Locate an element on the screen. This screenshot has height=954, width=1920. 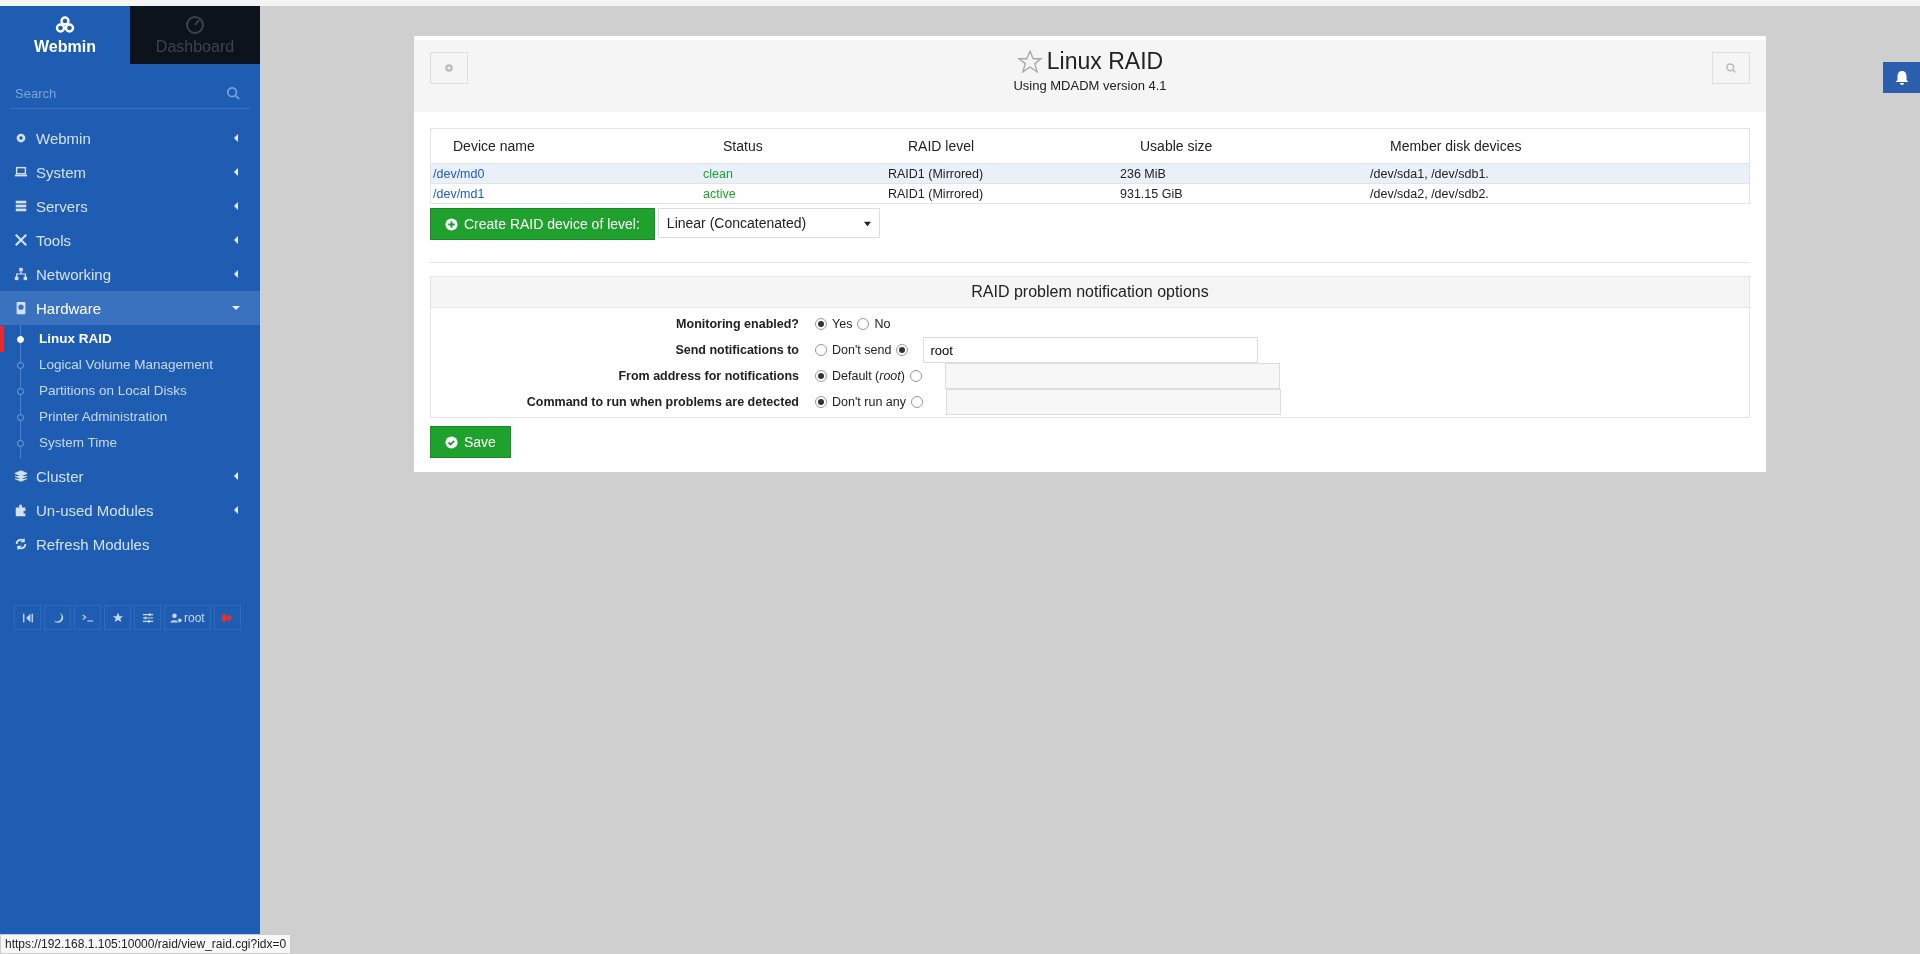
table-cell: /dev/sda1, /dev/sdb1. is located at coordinates (1559, 173).